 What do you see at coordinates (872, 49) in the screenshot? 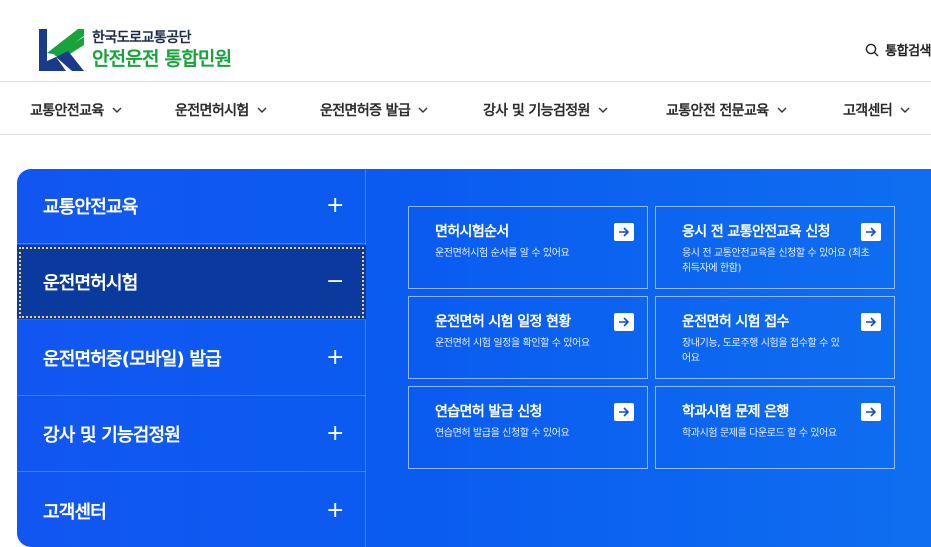
I see `search-icon` at bounding box center [872, 49].